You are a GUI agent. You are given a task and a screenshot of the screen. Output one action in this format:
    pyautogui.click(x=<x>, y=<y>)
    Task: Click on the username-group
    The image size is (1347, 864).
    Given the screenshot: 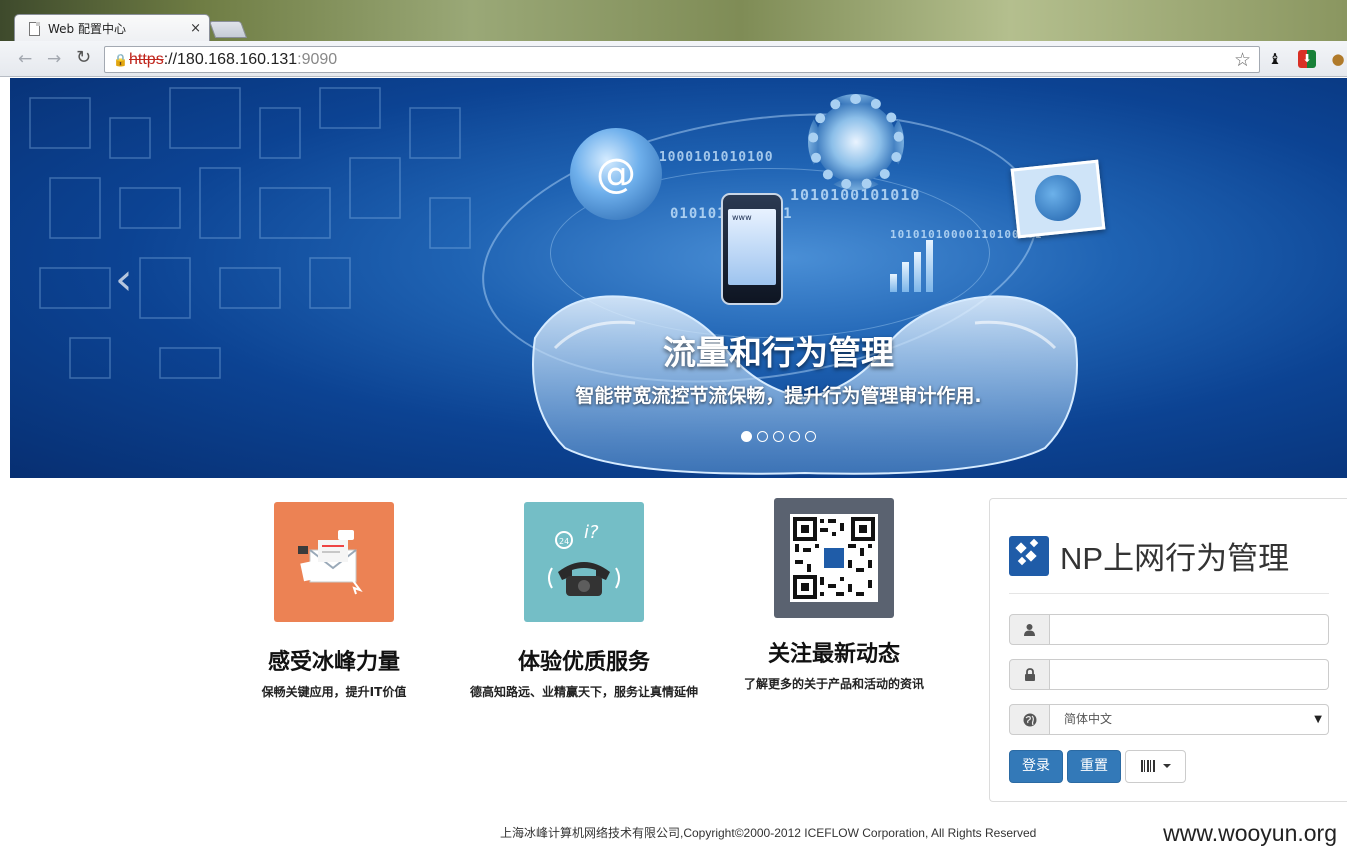 What is the action you would take?
    pyautogui.click(x=1169, y=629)
    